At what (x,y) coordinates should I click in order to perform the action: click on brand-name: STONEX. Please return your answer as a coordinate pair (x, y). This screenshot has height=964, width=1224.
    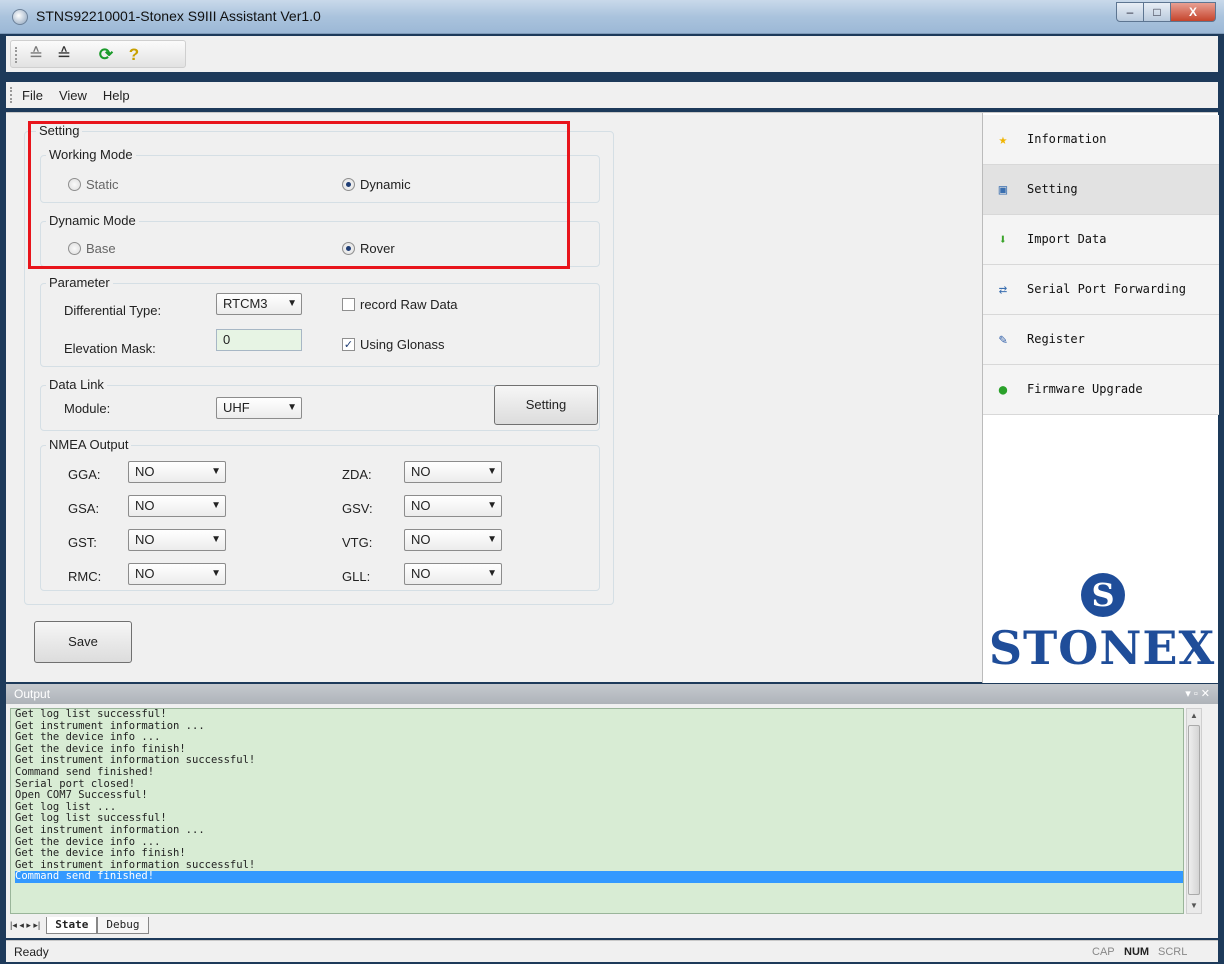
    Looking at the image, I should click on (1102, 648).